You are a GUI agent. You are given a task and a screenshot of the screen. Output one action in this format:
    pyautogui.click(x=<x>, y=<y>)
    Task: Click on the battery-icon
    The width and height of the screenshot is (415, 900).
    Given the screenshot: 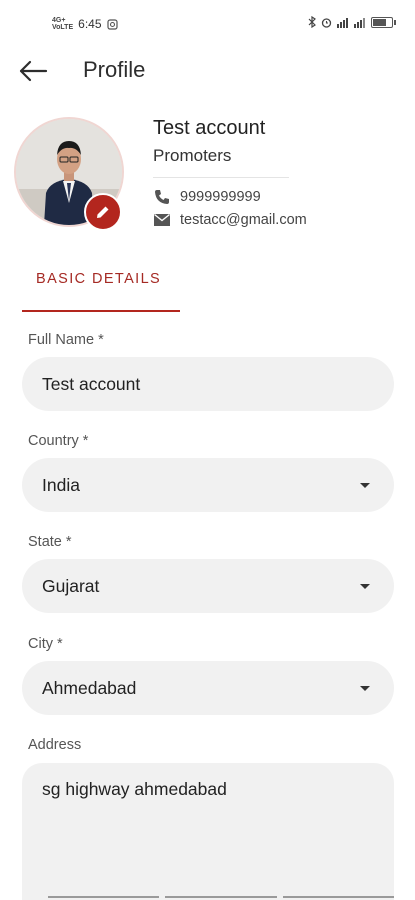 What is the action you would take?
    pyautogui.click(x=383, y=22)
    